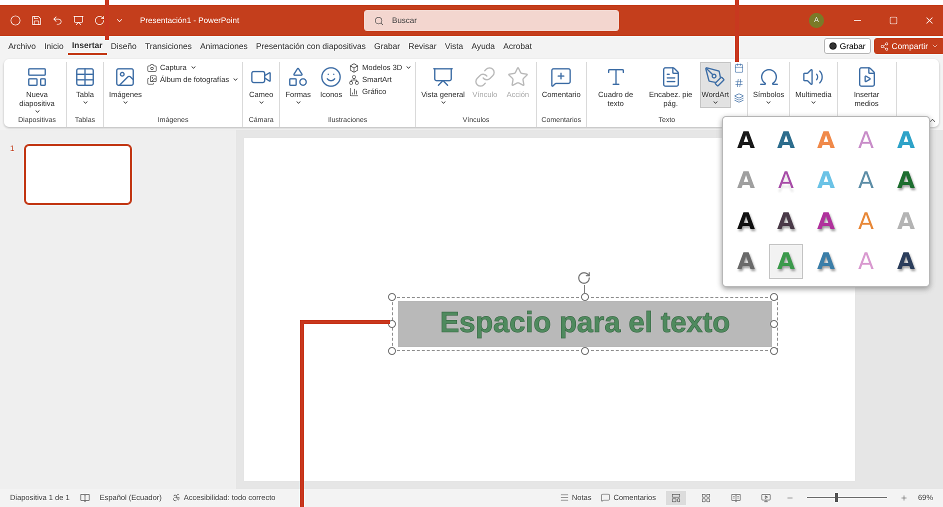 The image size is (943, 507). Describe the element at coordinates (847, 46) in the screenshot. I see `record-button: Grabar` at that location.